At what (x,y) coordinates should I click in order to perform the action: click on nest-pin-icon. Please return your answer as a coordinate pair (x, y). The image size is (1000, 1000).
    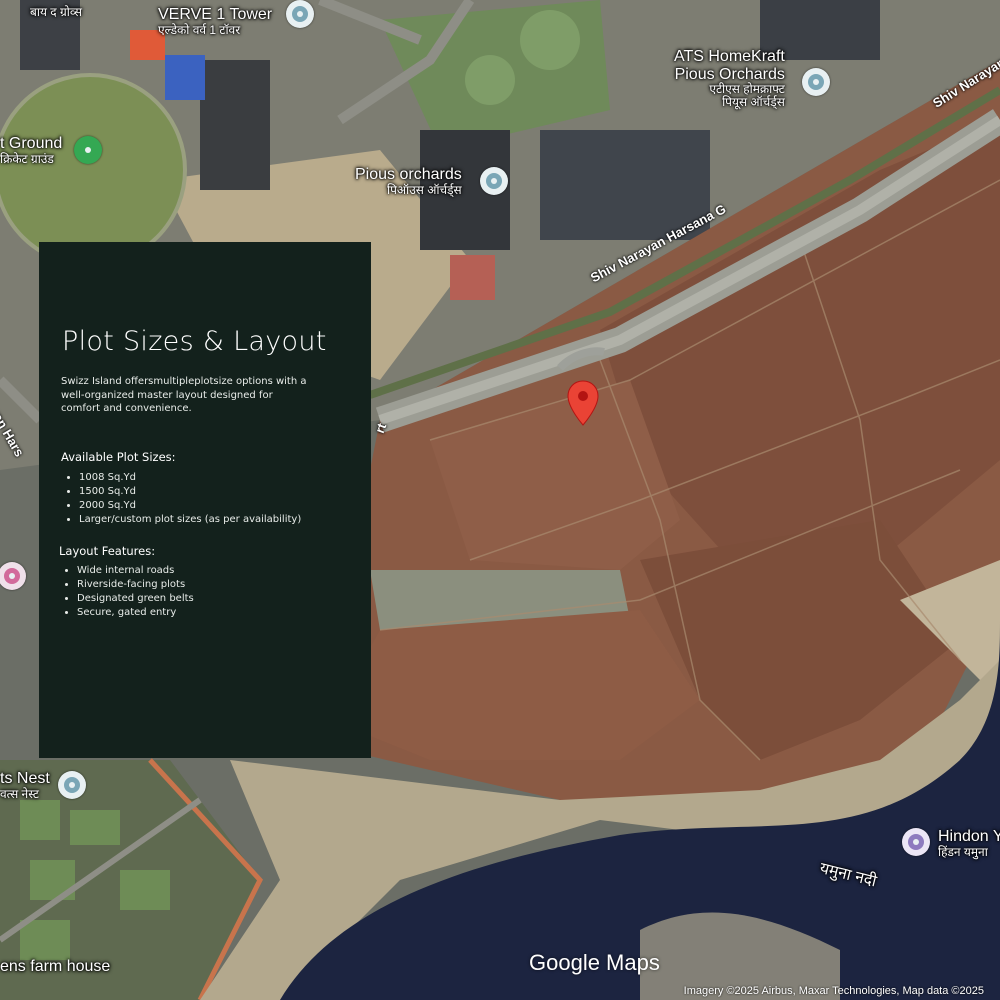
    Looking at the image, I should click on (72, 785).